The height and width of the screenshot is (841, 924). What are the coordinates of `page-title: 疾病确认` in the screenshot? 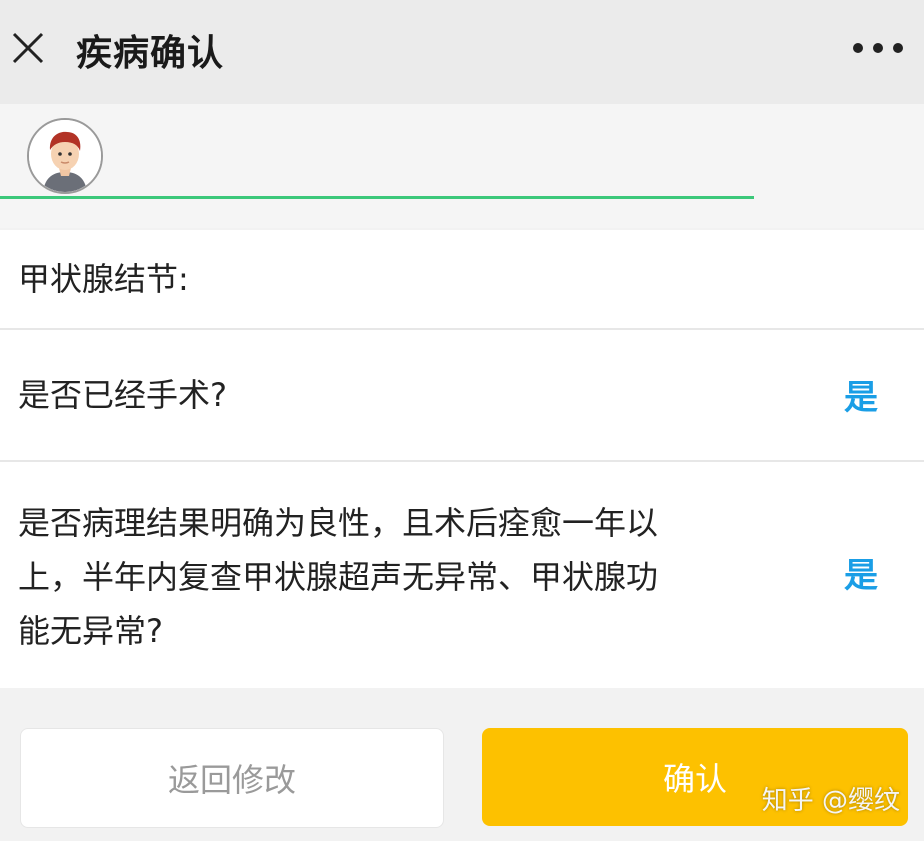 It's located at (150, 53).